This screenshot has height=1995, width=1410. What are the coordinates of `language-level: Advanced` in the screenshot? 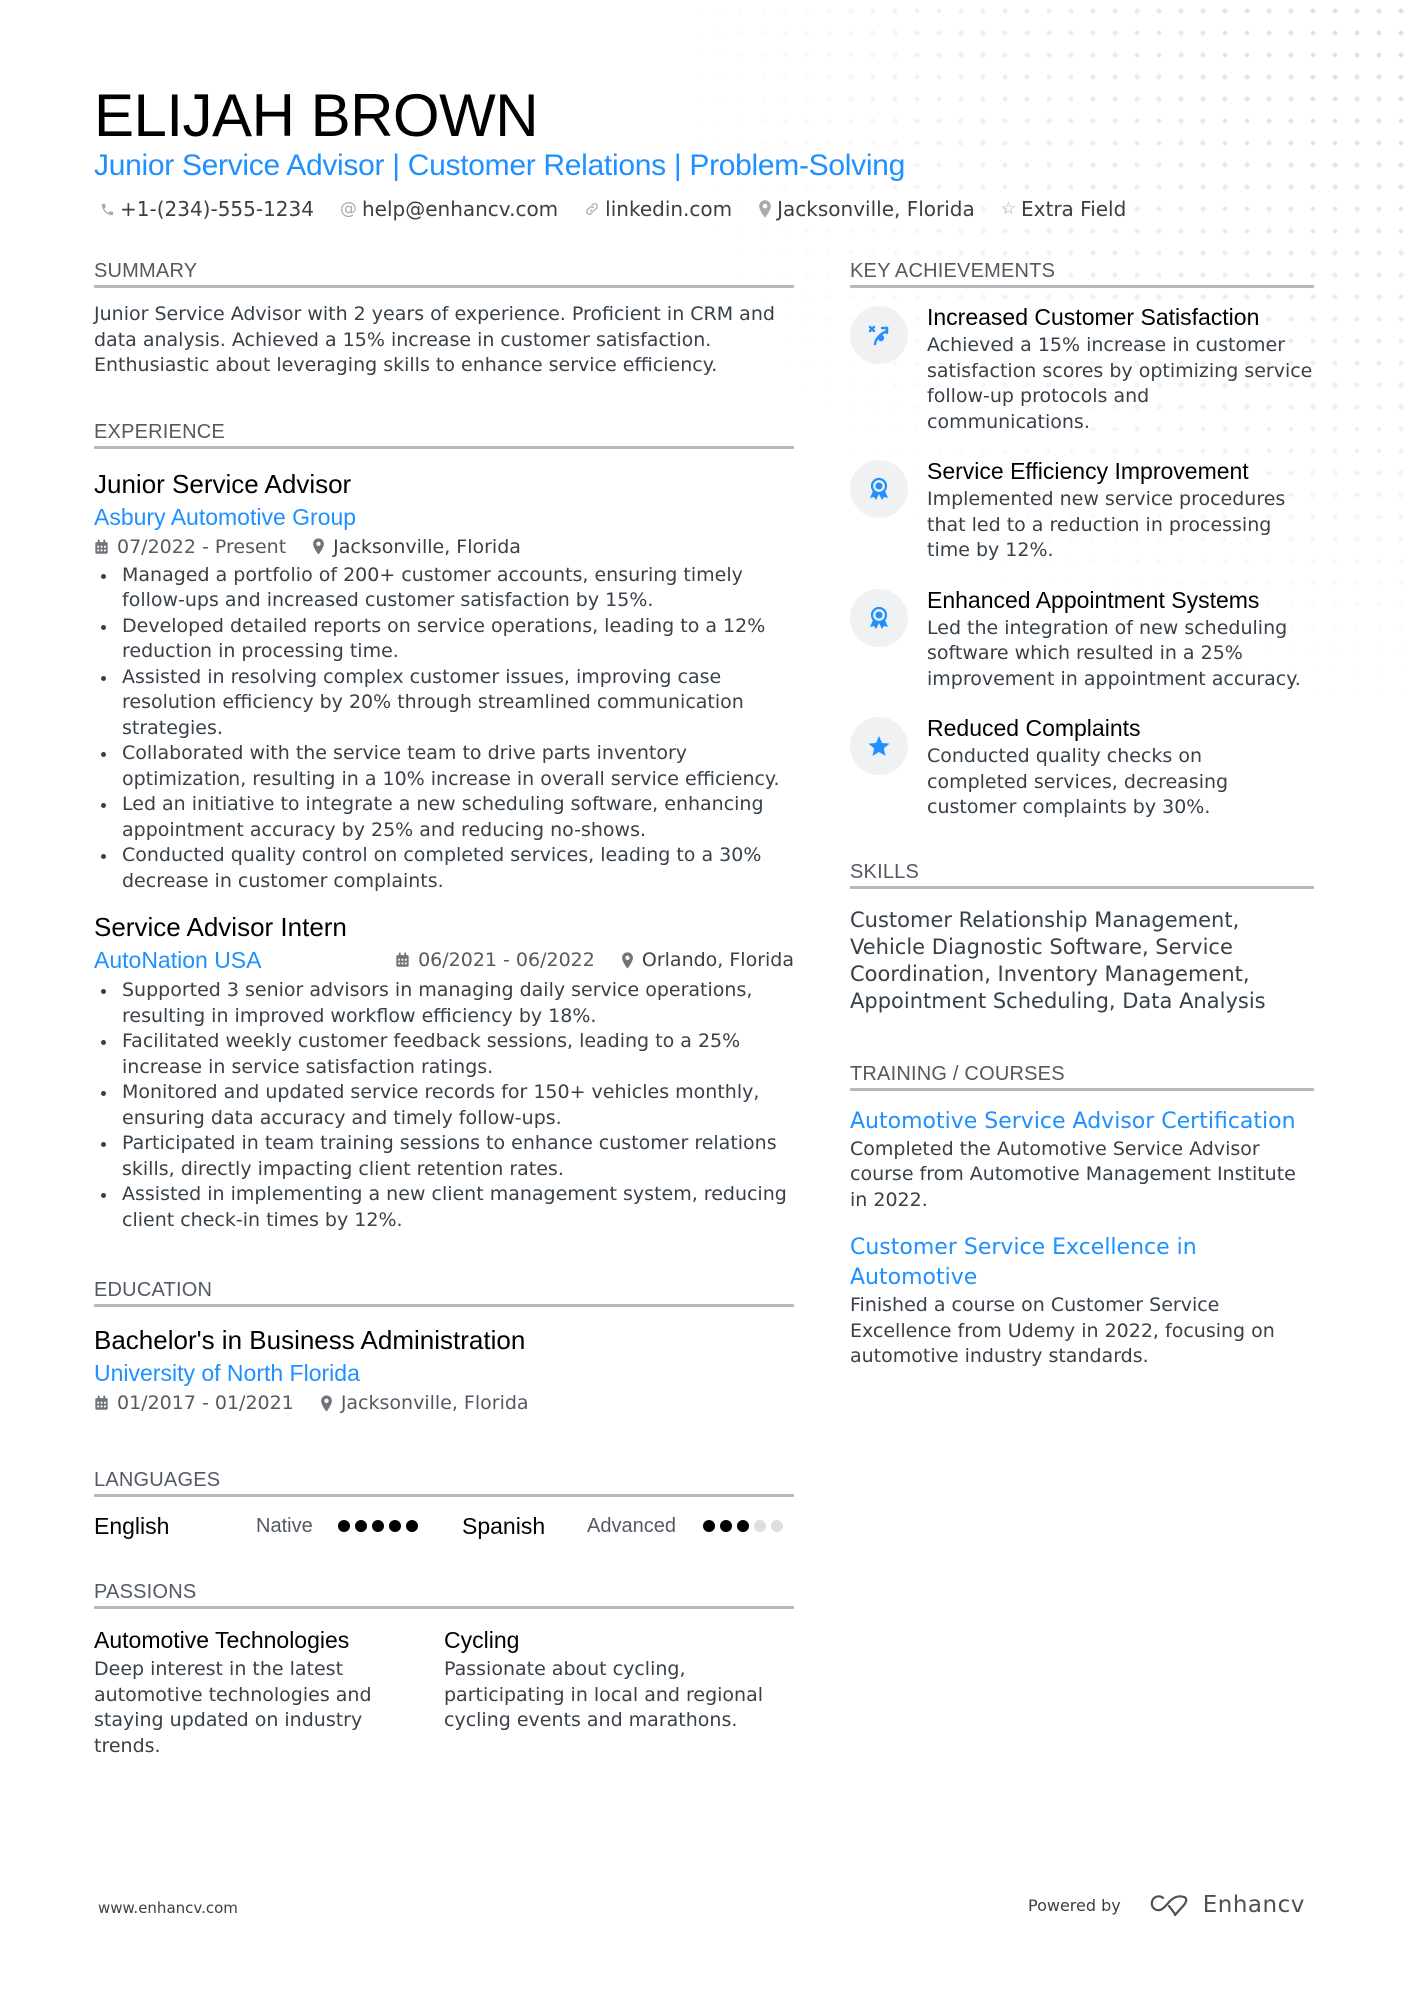 It's located at (631, 1525).